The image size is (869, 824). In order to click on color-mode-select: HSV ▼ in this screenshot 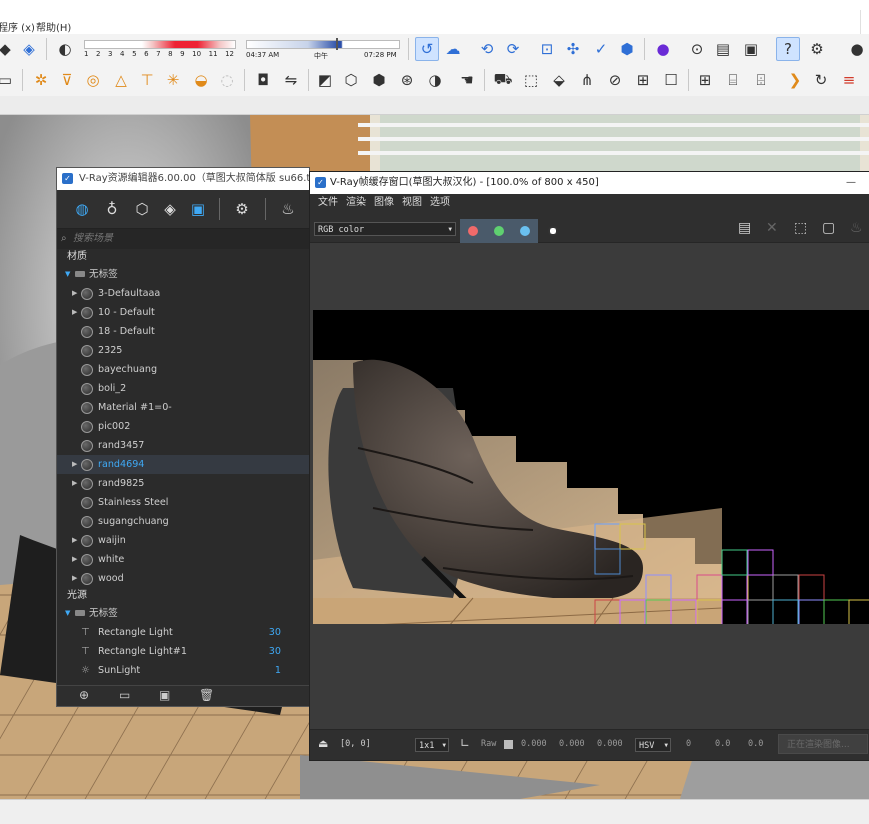, I will do `click(653, 745)`.